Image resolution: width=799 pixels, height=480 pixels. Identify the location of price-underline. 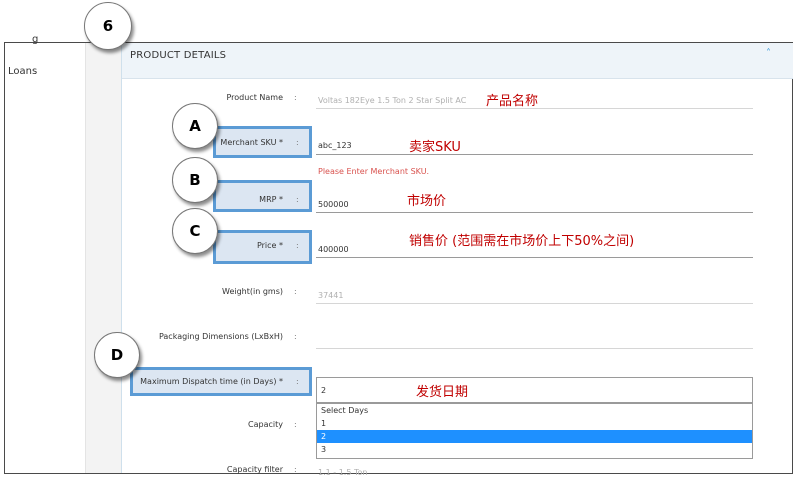
(534, 257).